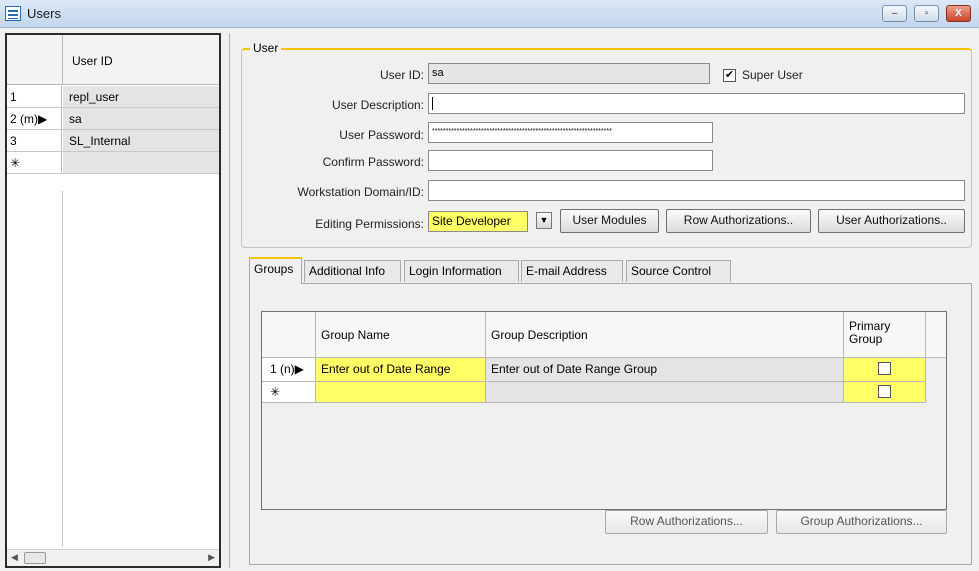 The image size is (979, 571). I want to click on row-selector: 1, so click(34, 96).